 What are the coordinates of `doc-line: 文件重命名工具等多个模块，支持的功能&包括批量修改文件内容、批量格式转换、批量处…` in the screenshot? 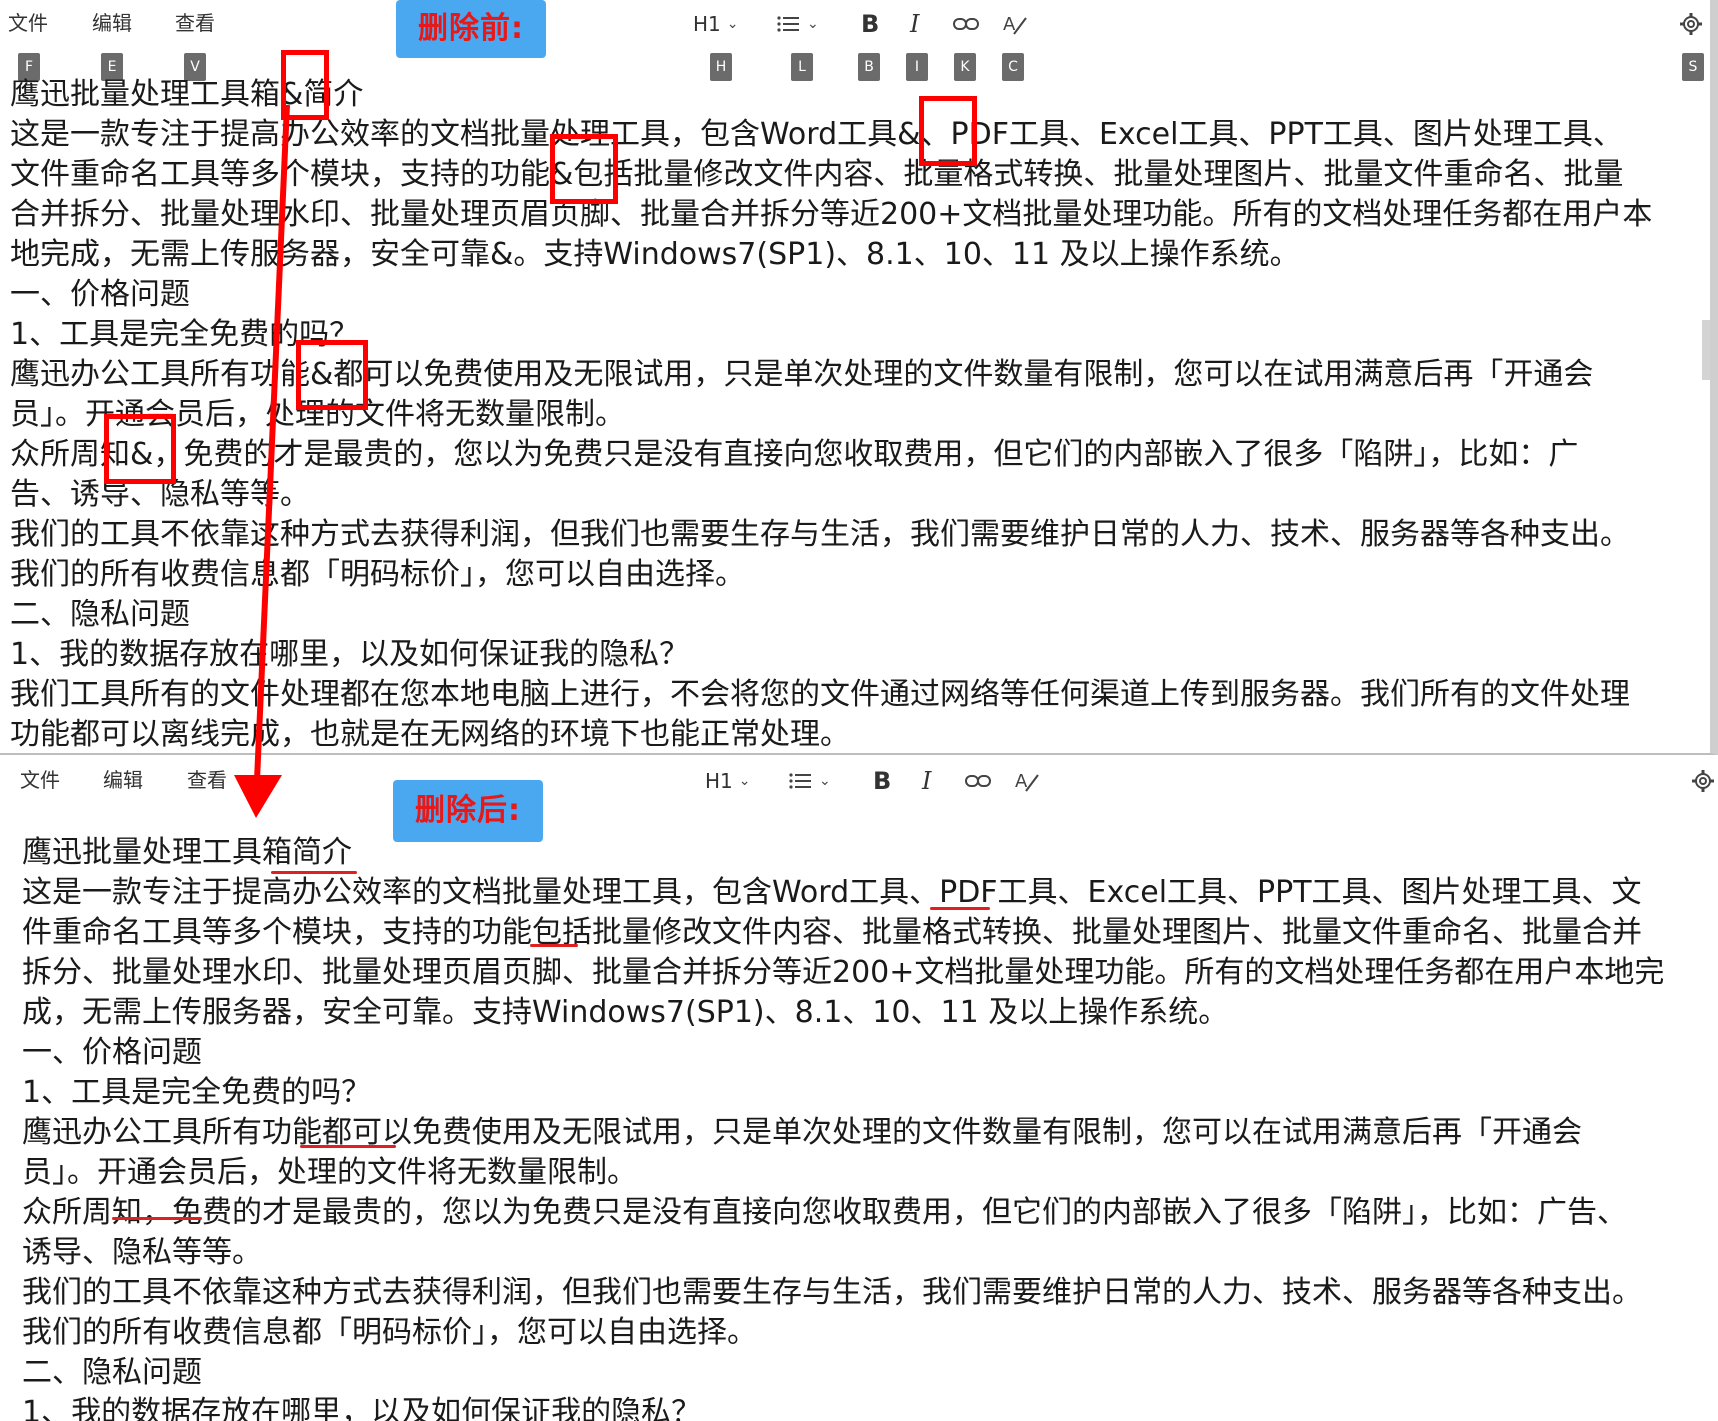 It's located at (817, 174).